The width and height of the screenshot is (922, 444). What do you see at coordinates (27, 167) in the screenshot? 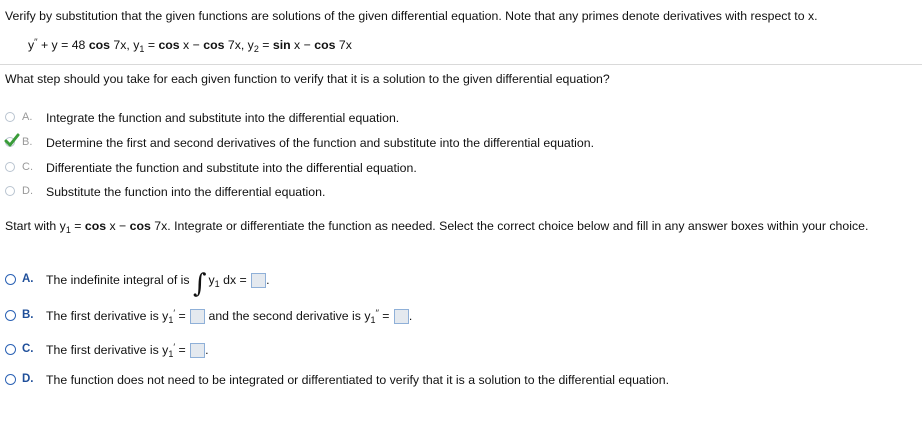
I see `q1-option-c-letter: C.` at bounding box center [27, 167].